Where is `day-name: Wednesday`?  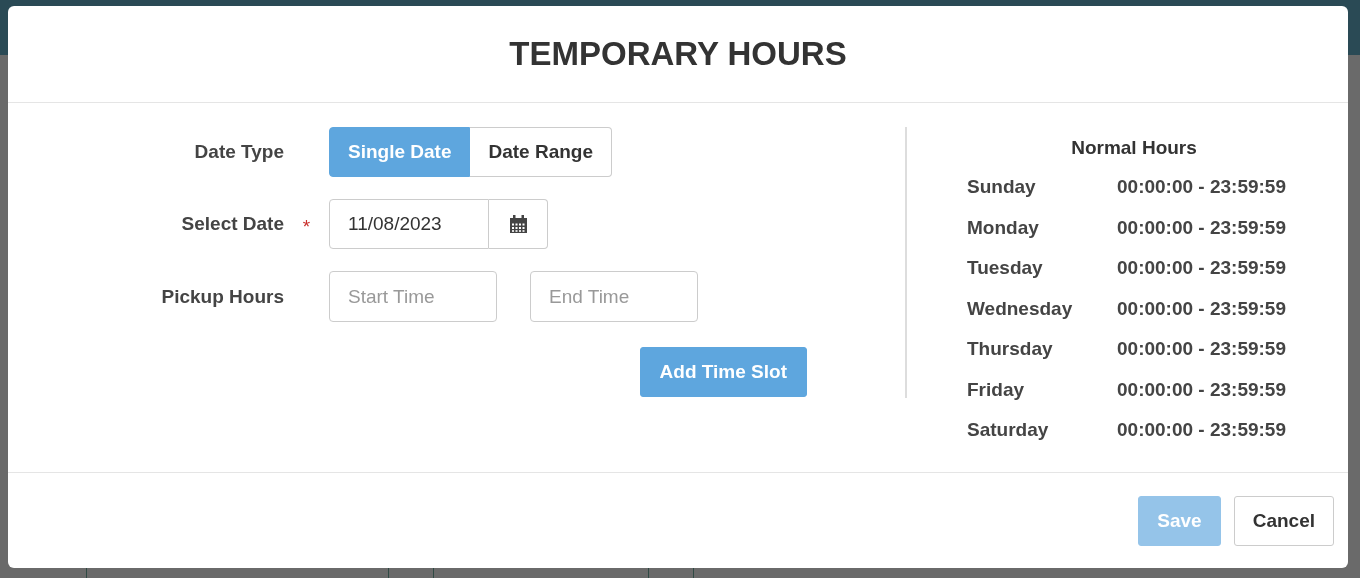
day-name: Wednesday is located at coordinates (1020, 308).